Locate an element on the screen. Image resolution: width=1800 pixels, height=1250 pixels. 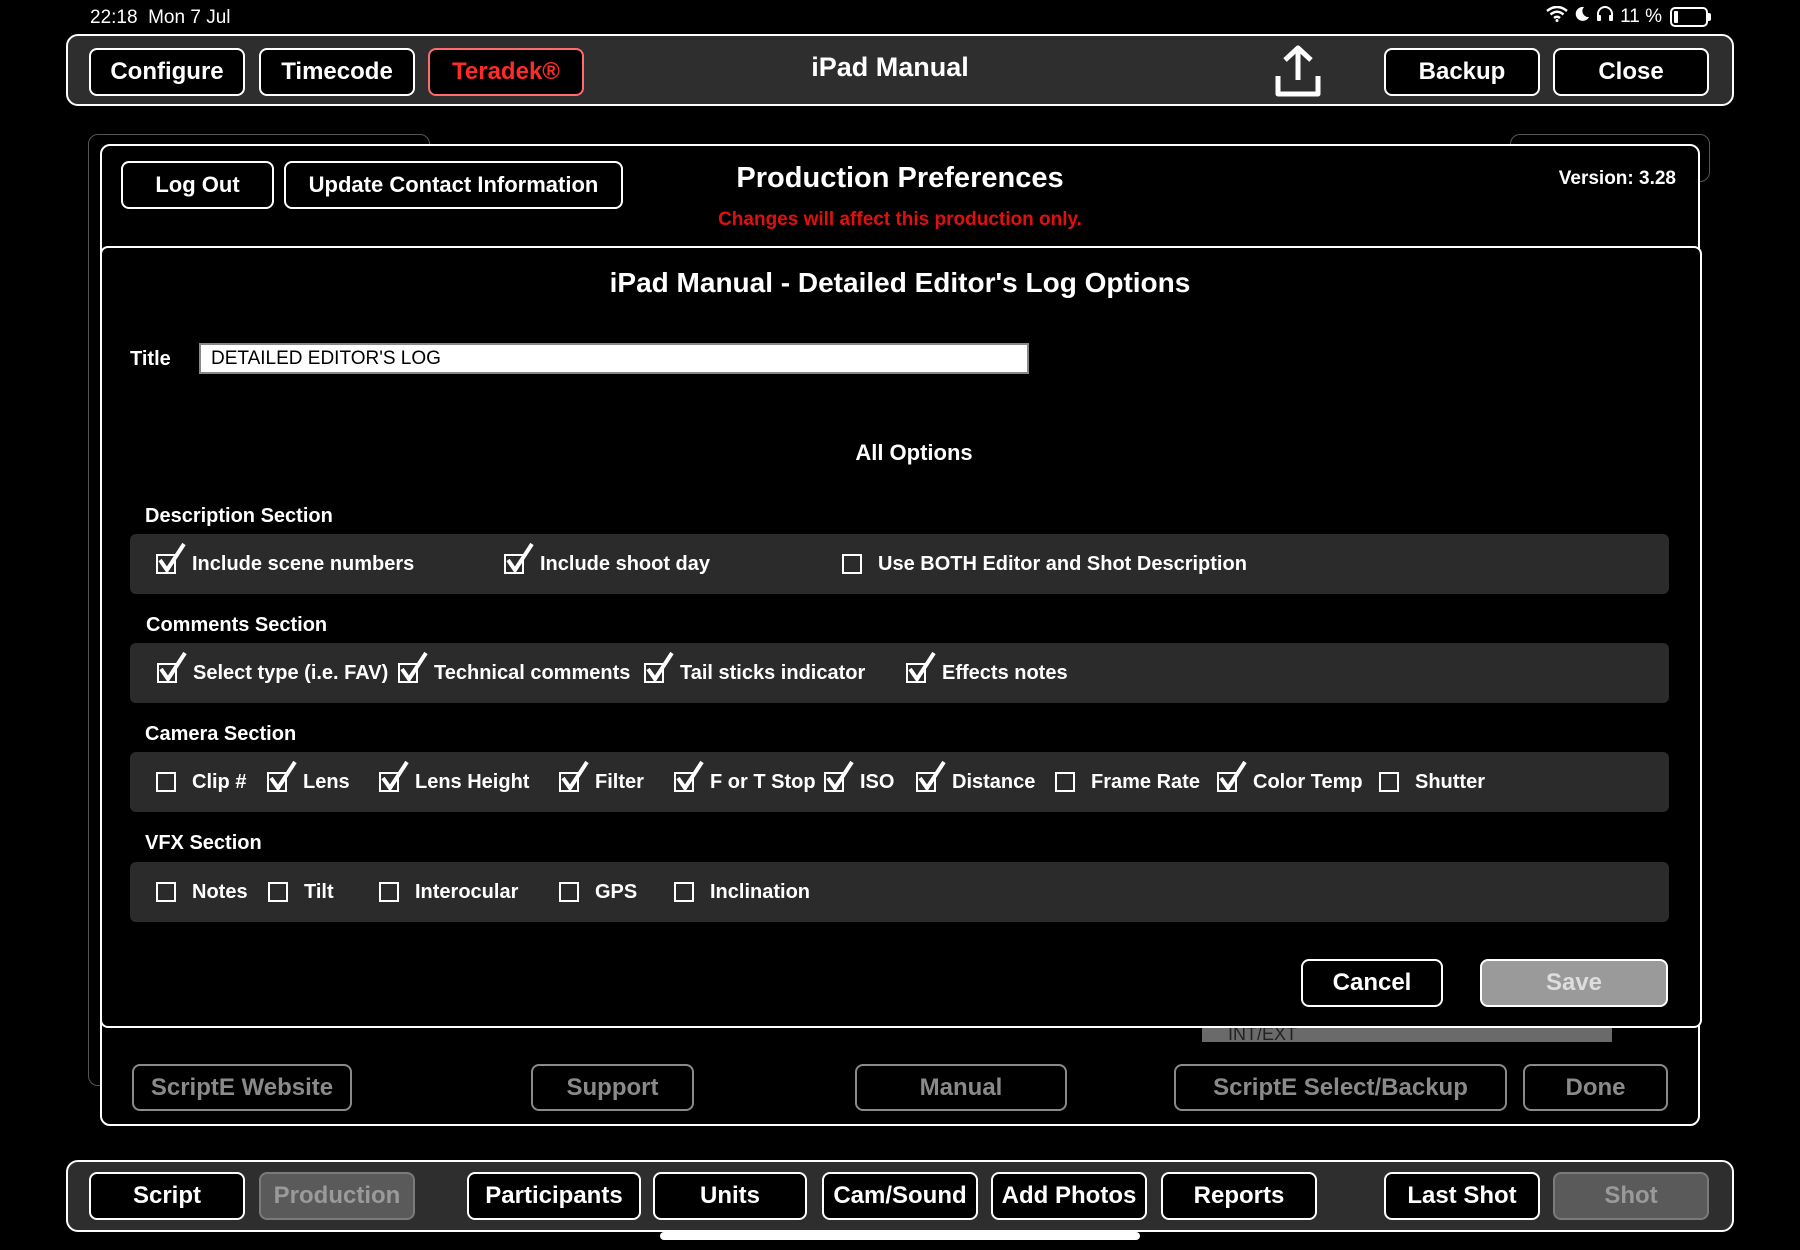
option-tail-sticks: Tail sticks indicator is located at coordinates (754, 673).